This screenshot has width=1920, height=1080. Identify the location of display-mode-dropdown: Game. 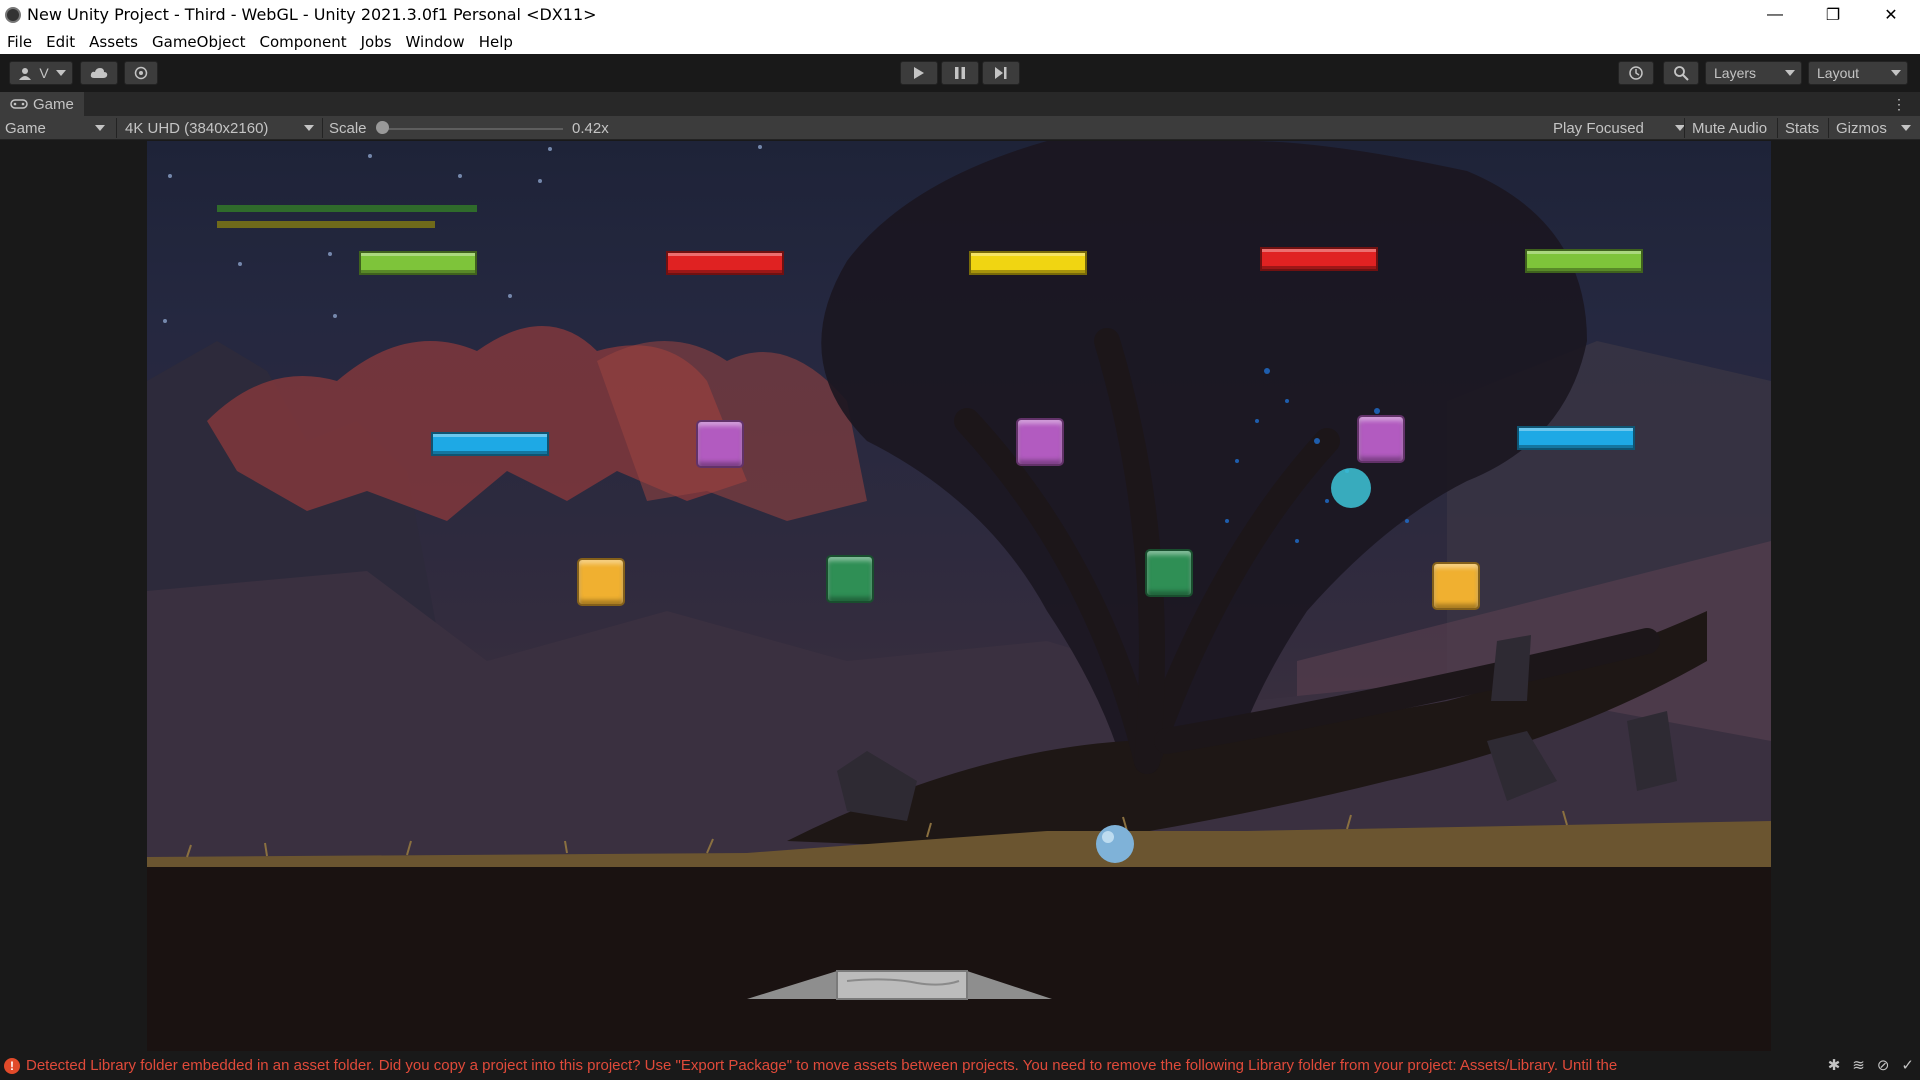
(57, 128).